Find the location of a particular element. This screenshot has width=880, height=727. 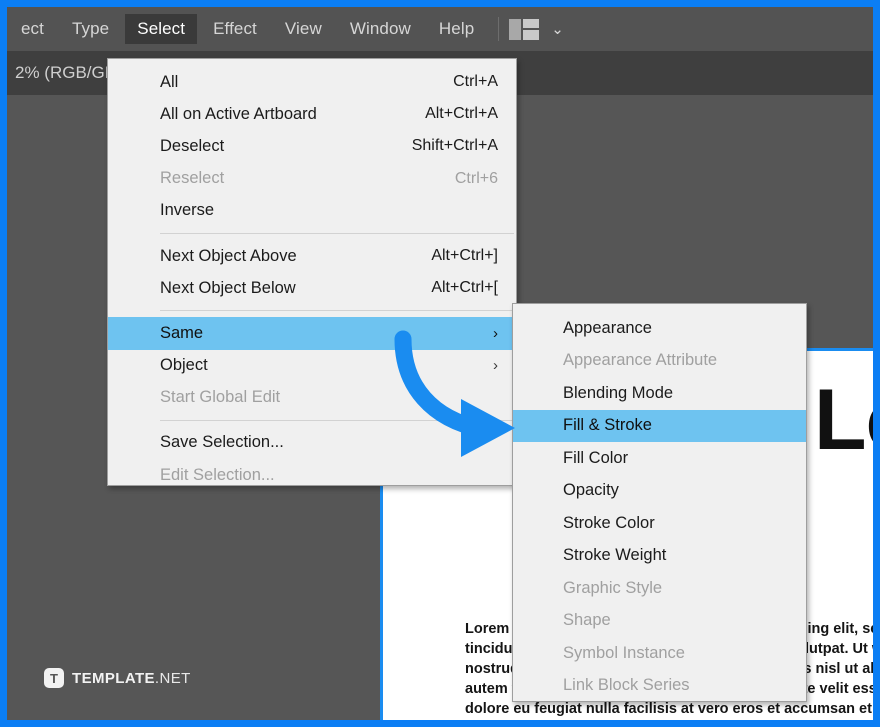

submenu-item-opacity: Opacity is located at coordinates (659, 491).